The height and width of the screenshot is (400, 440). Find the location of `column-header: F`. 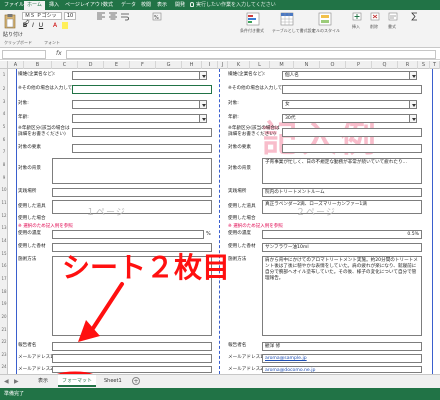

column-header: F is located at coordinates (143, 65).